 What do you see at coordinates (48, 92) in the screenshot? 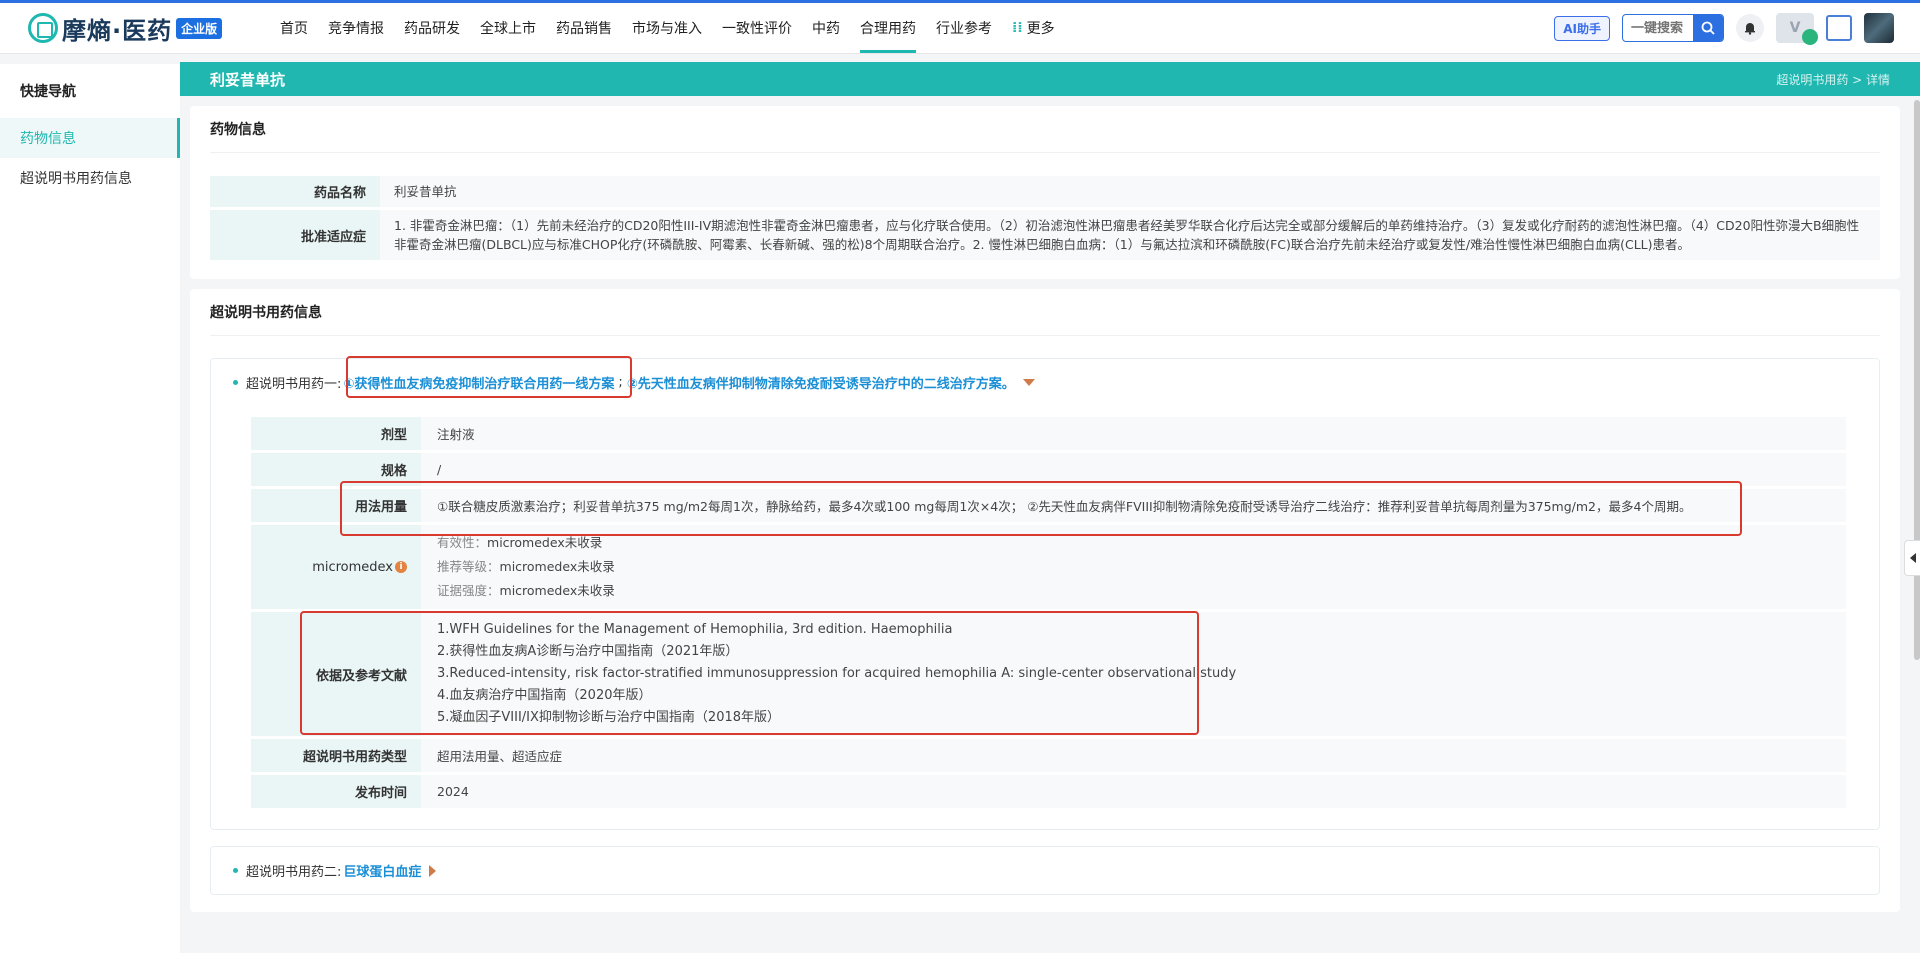
I see `sidebar-title: 快捷导航` at bounding box center [48, 92].